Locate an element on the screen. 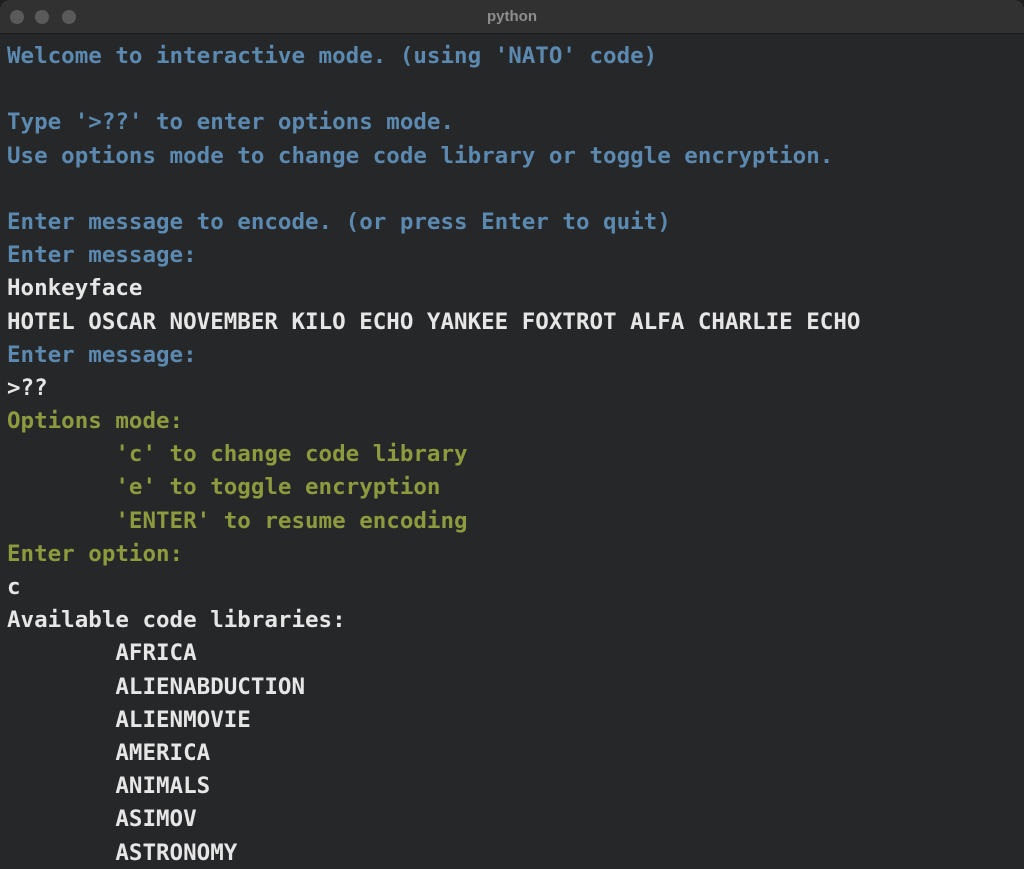 Image resolution: width=1024 pixels, height=869 pixels. terminal-line: 'ENTER' to resume encoding is located at coordinates (237, 520).